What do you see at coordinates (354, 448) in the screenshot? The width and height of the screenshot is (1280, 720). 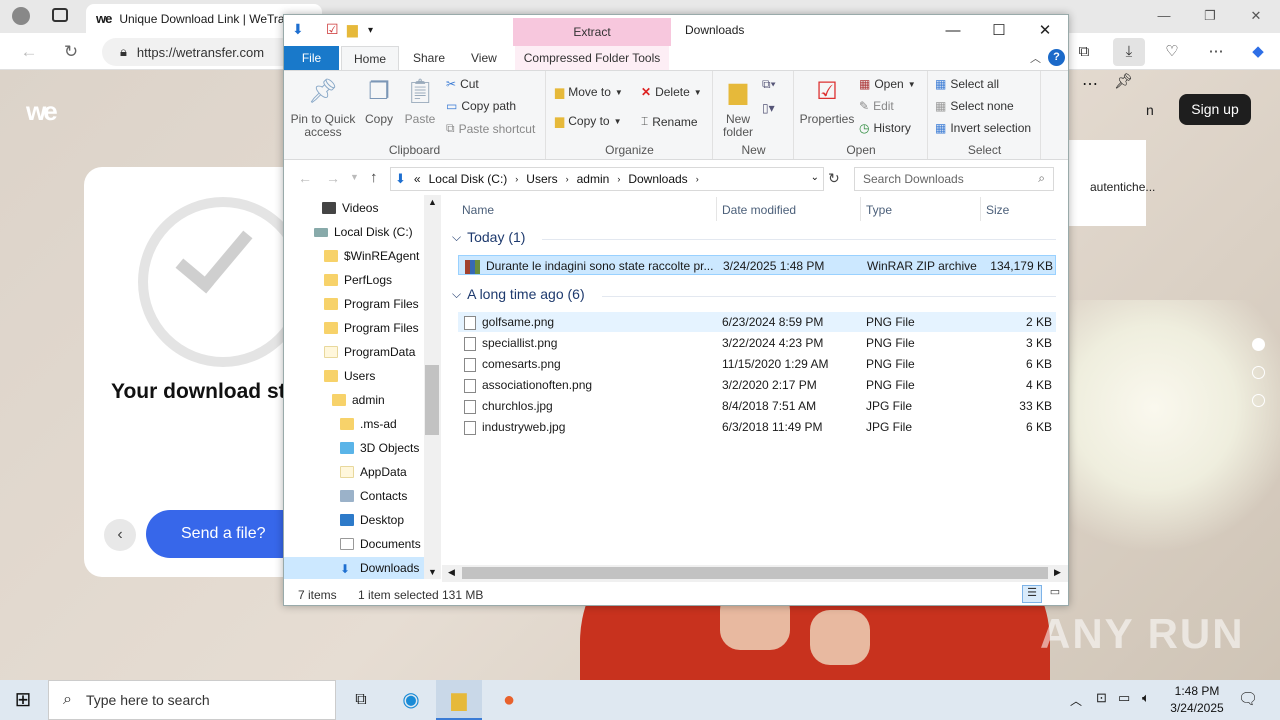 I see `tree-item: 3D Objects` at bounding box center [354, 448].